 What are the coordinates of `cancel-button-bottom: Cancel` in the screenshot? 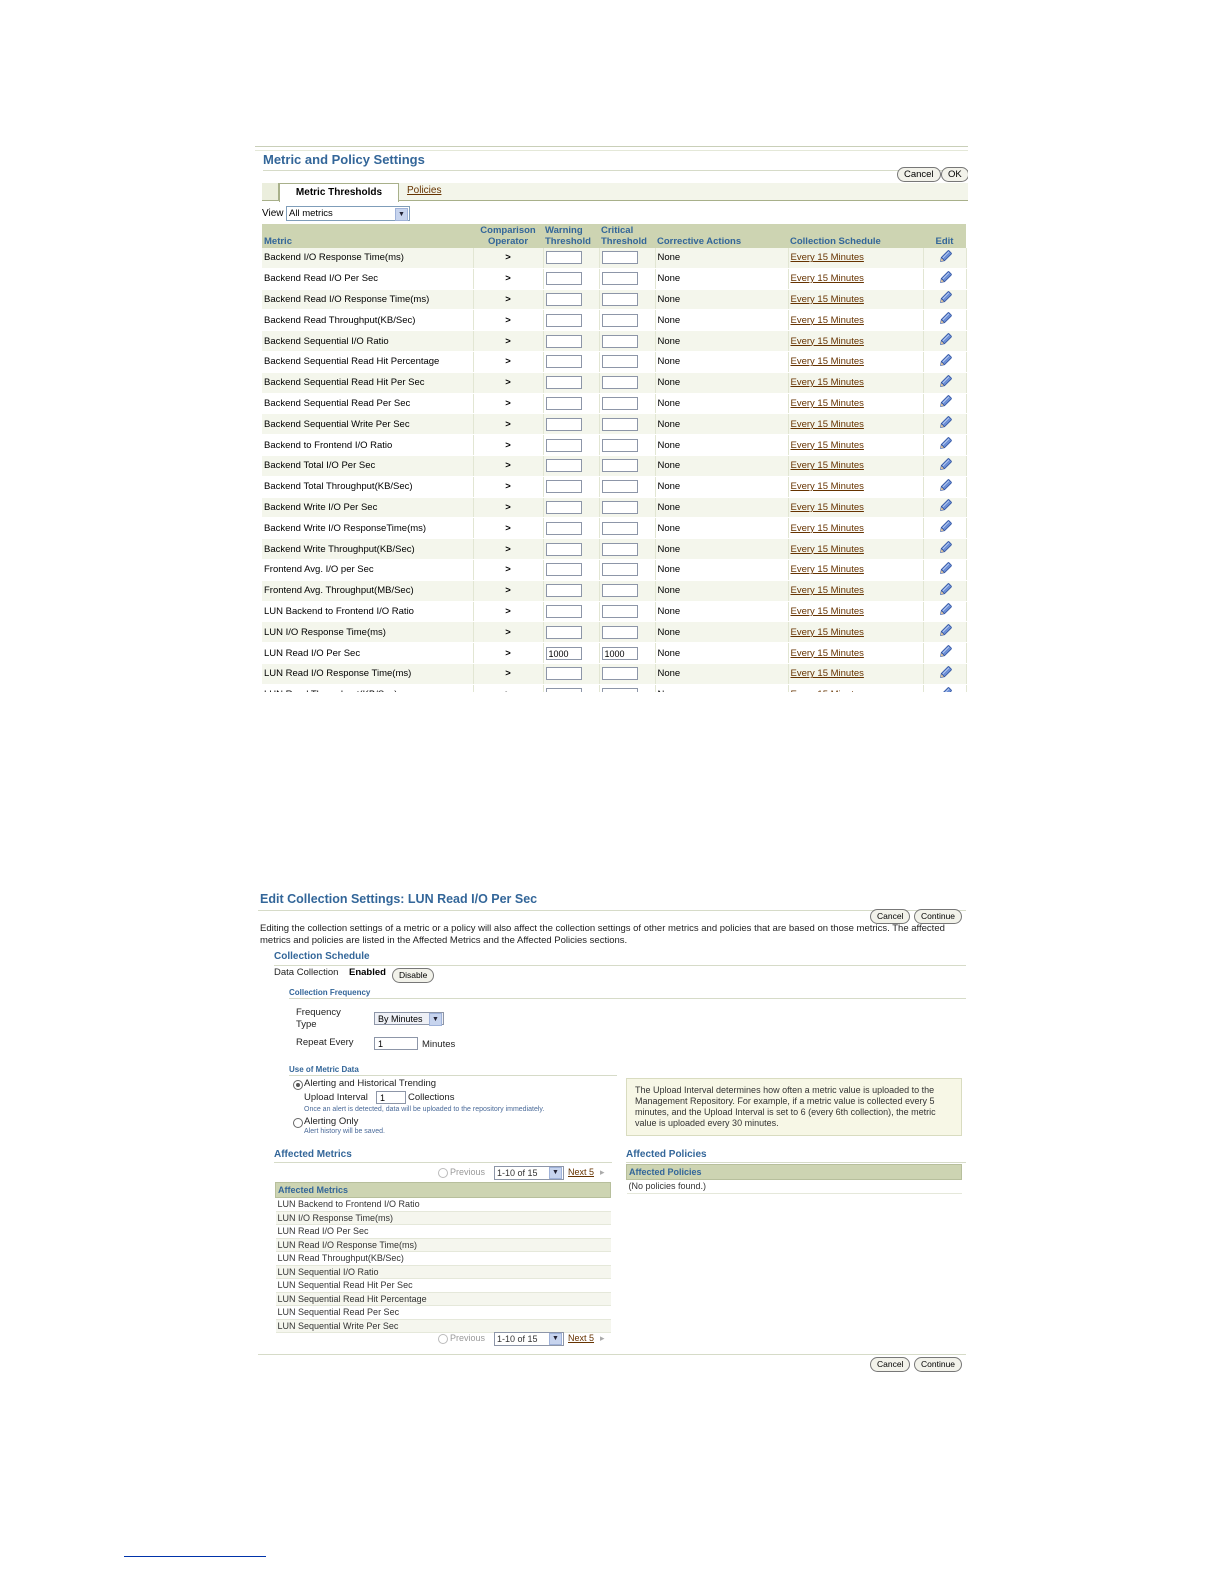 It's located at (890, 1364).